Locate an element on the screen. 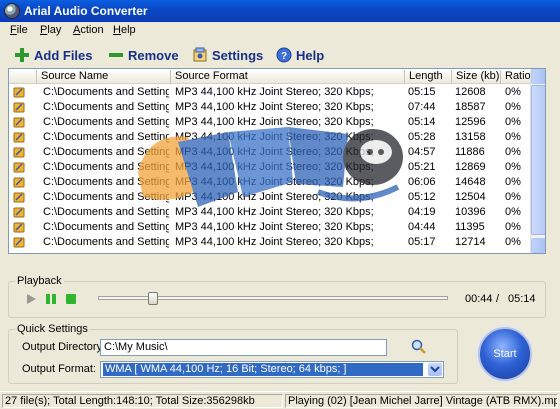  toolbar: Add Files Remove Settings ? Help is located at coordinates (280, 54).